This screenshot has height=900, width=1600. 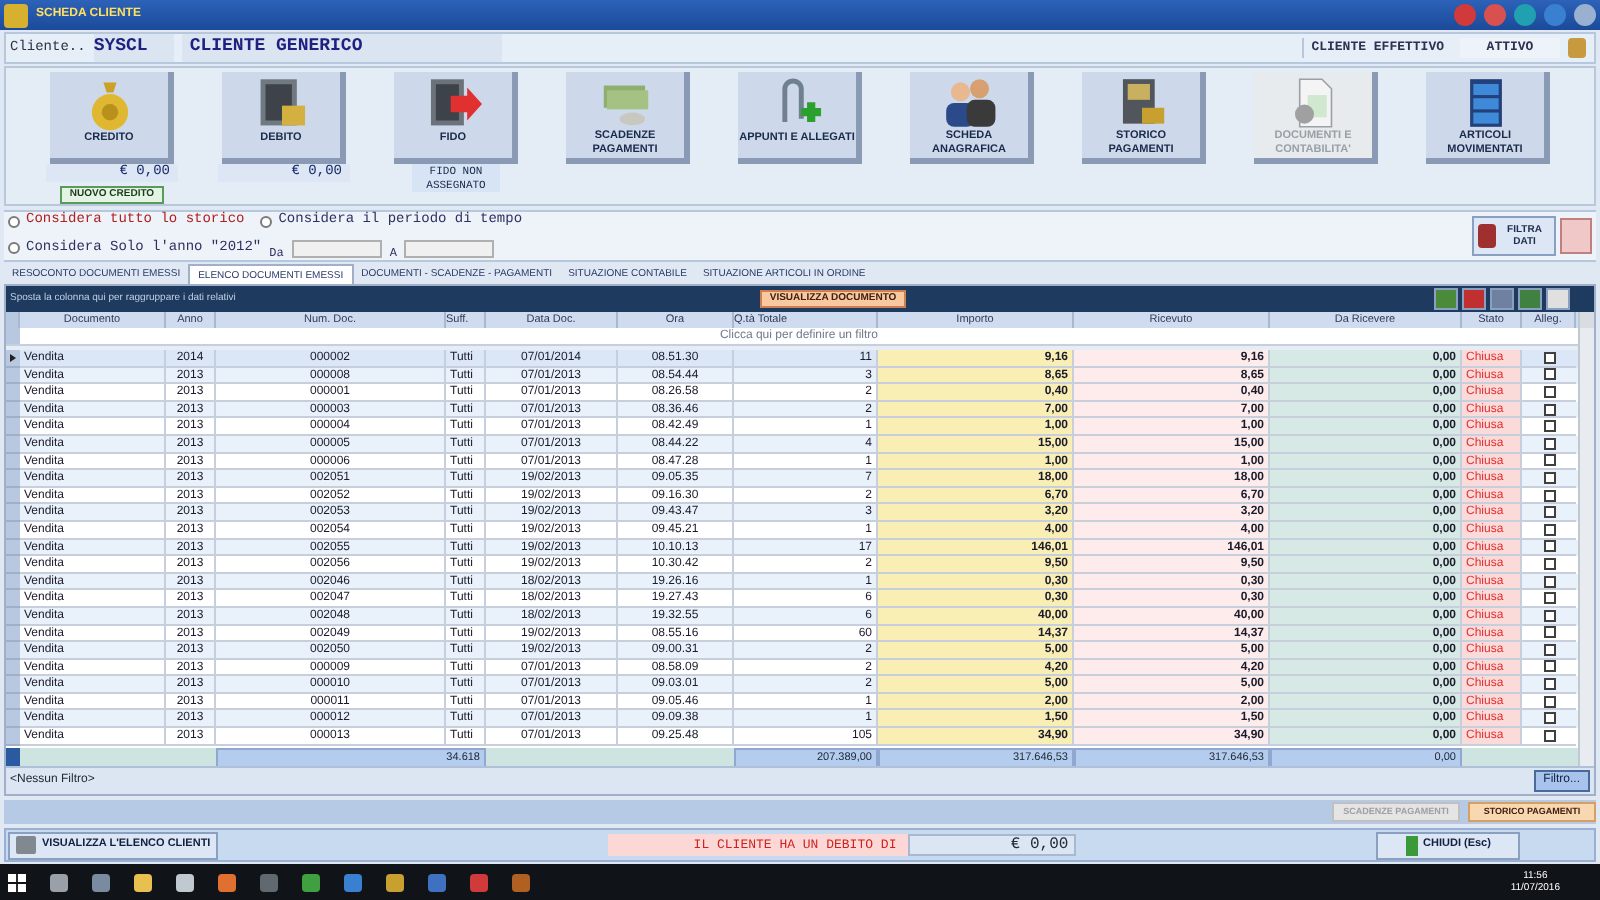 I want to click on row-pointer-icon, so click(x=13, y=357).